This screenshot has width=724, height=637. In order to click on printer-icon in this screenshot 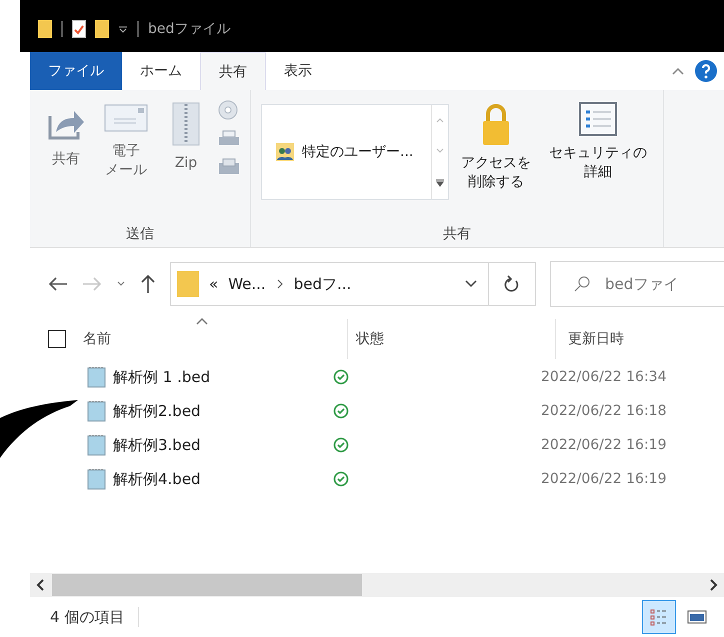, I will do `click(229, 139)`.